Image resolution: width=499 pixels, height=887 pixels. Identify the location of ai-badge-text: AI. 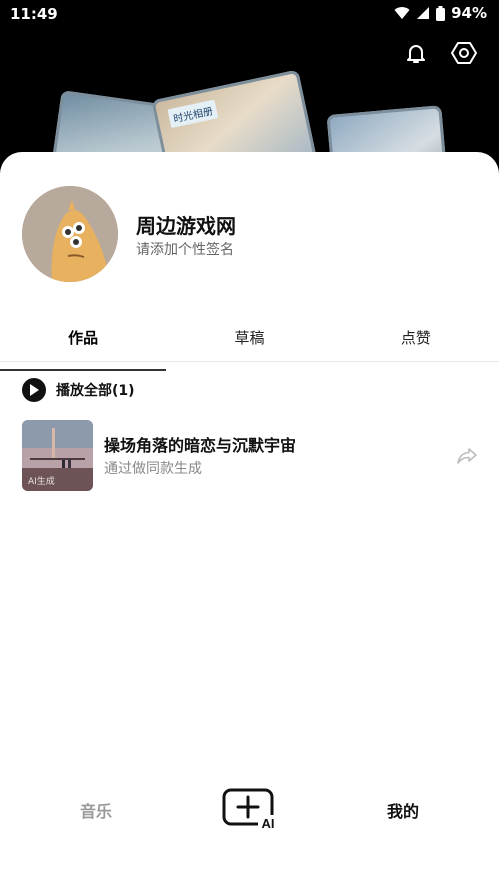
(268, 823).